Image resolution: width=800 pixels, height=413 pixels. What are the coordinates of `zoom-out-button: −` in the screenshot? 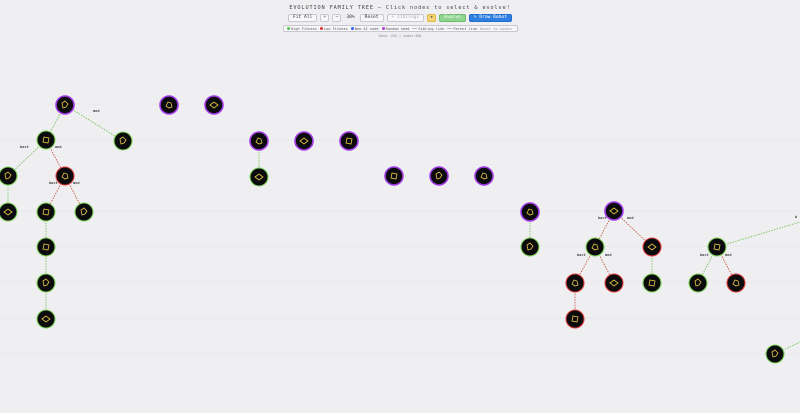 It's located at (337, 18).